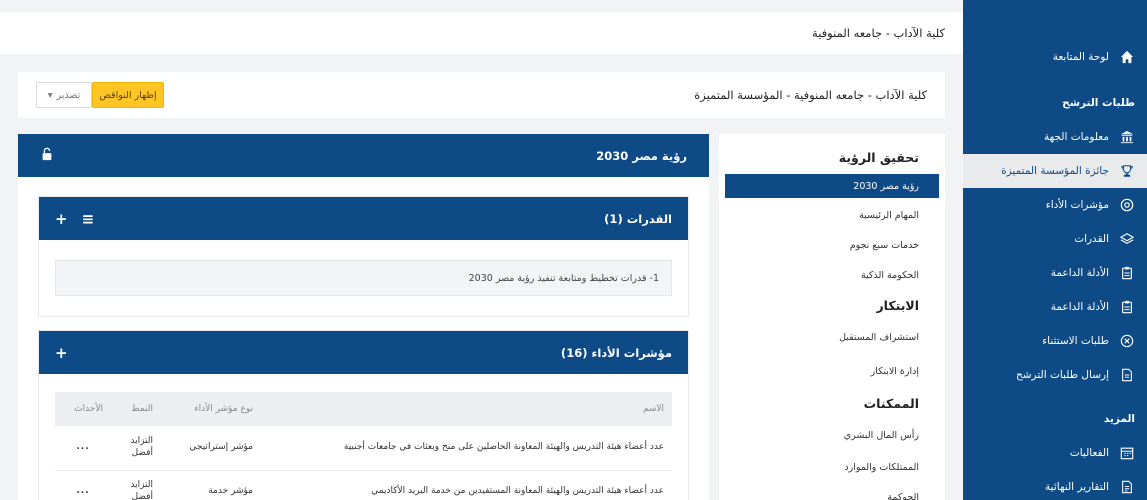 The width and height of the screenshot is (1147, 500). Describe the element at coordinates (50, 95) in the screenshot. I see `chevron-down-icon: ▾` at that location.